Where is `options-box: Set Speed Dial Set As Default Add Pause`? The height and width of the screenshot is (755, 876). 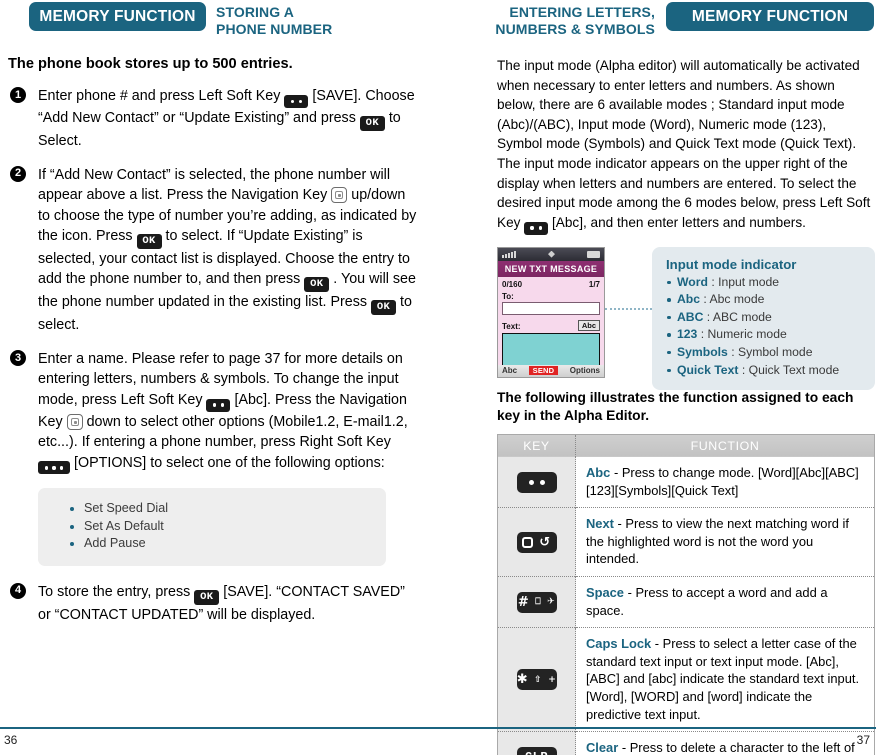
options-box: Set Speed Dial Set As Default Add Pause is located at coordinates (212, 527).